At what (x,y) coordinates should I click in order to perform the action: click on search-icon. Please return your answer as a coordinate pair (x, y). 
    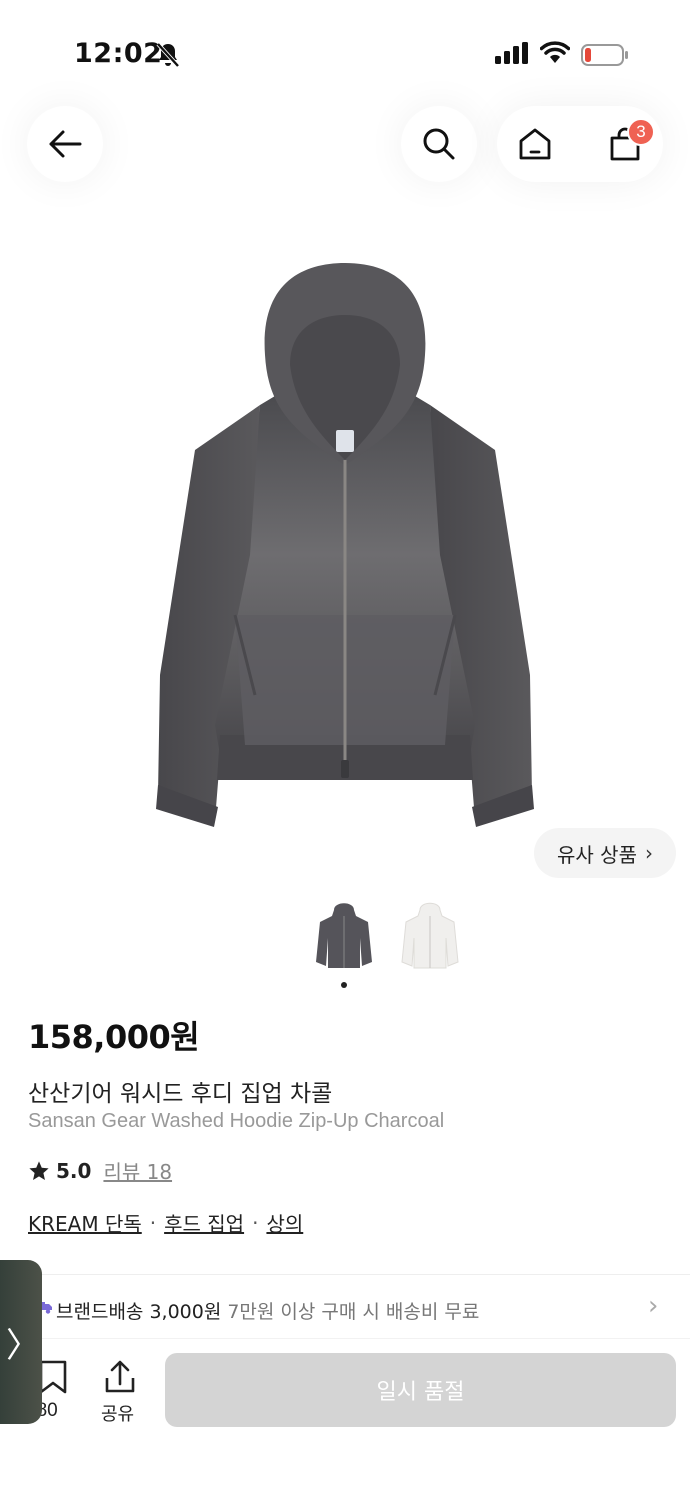
    Looking at the image, I should click on (439, 144).